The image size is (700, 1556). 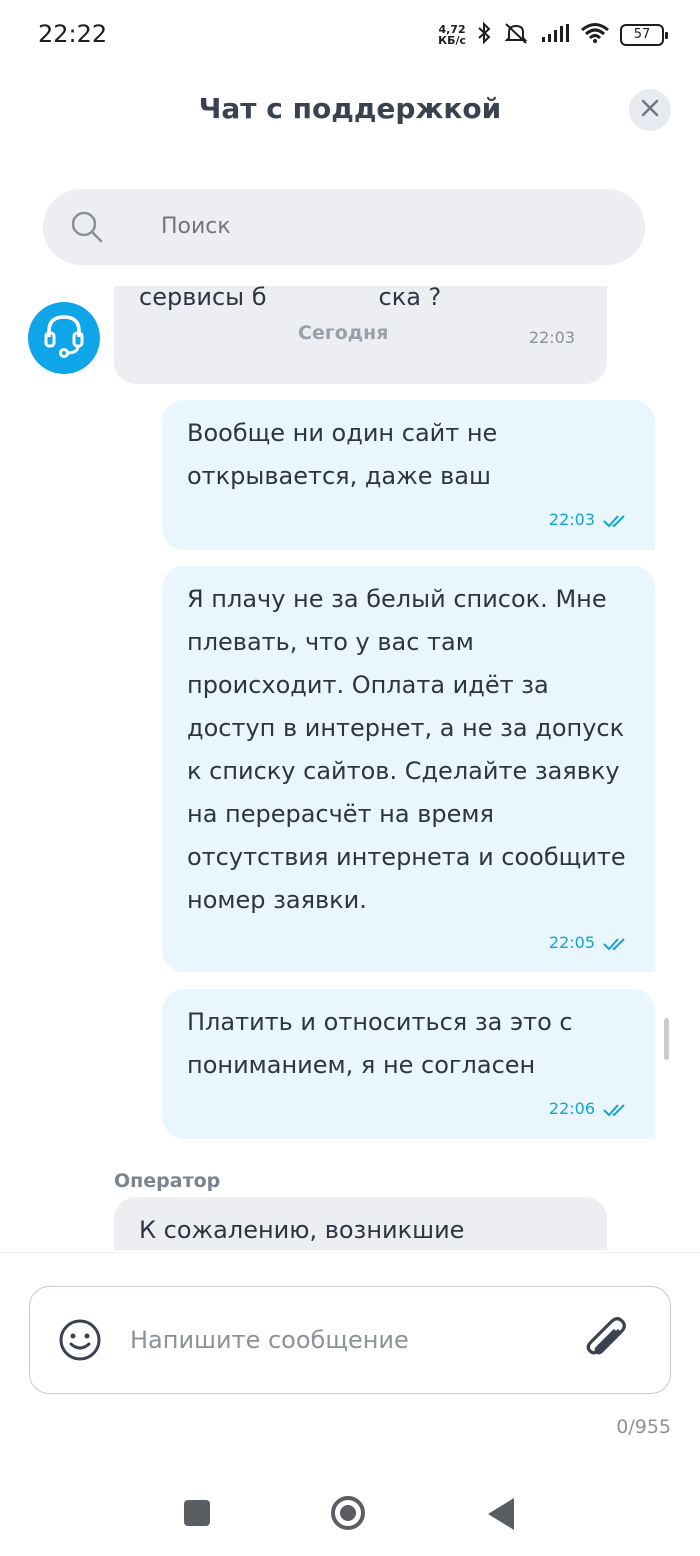 What do you see at coordinates (73, 34) in the screenshot?
I see `status-time: 22:22` at bounding box center [73, 34].